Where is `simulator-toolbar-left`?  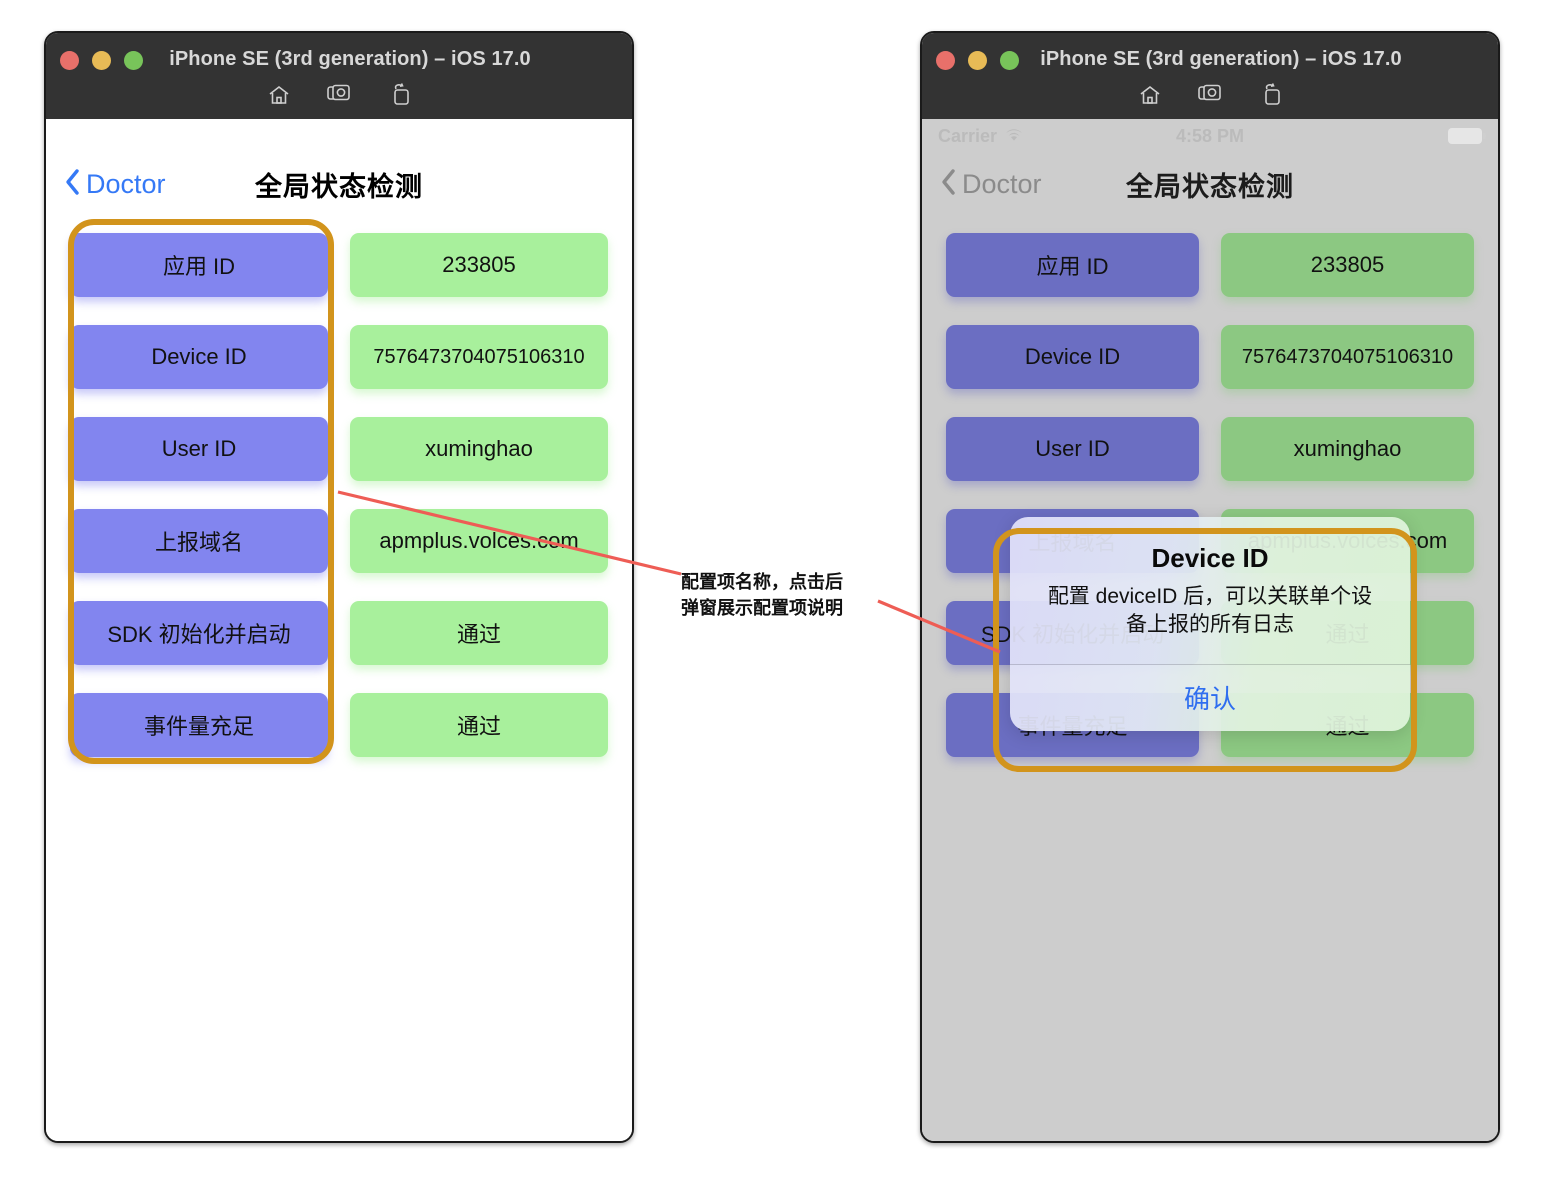 simulator-toolbar-left is located at coordinates (339, 95).